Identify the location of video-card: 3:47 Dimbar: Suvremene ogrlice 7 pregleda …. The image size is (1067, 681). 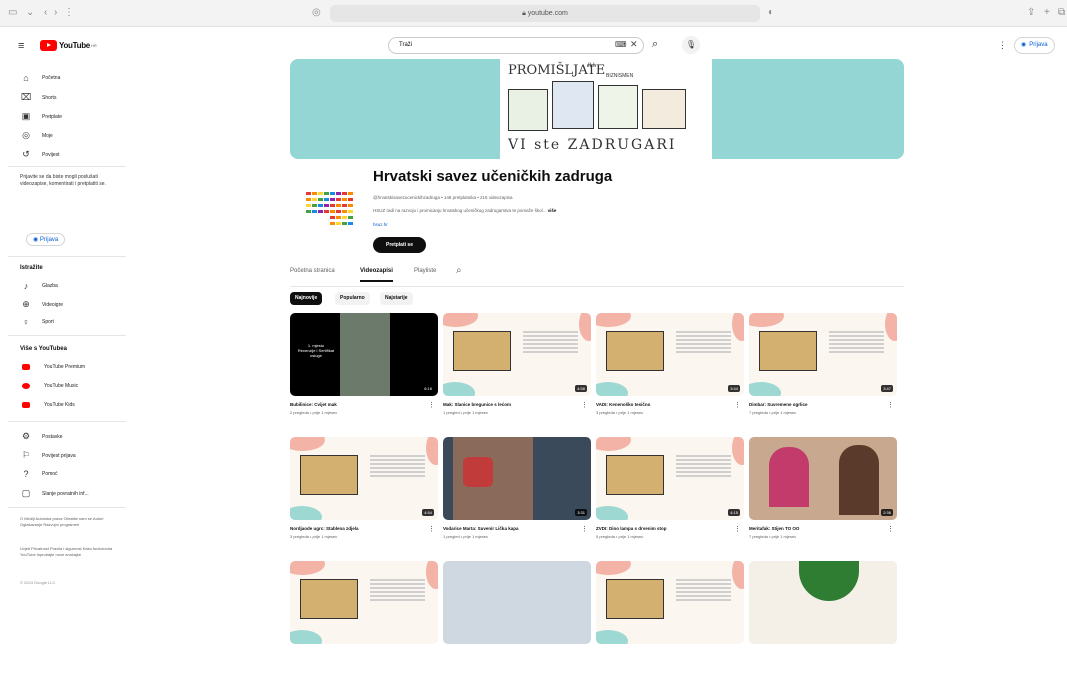
(823, 373).